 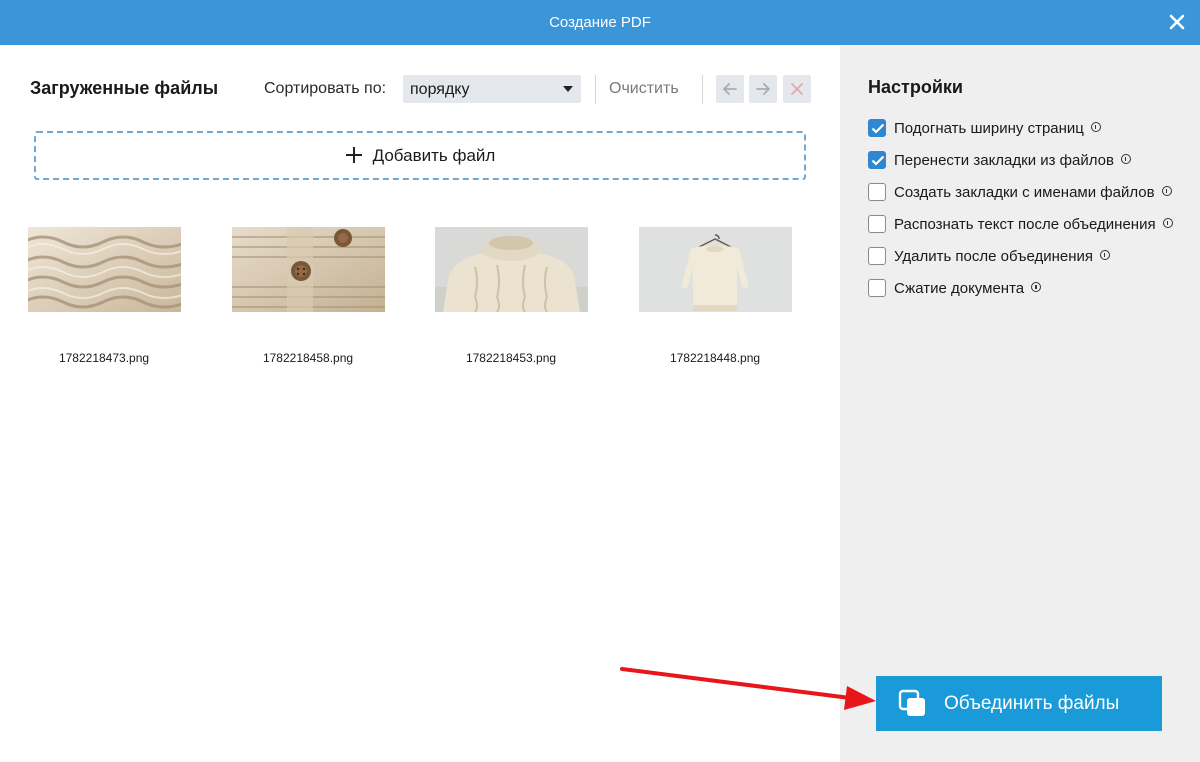 What do you see at coordinates (104, 358) in the screenshot?
I see `file-name: 1782218473.png` at bounding box center [104, 358].